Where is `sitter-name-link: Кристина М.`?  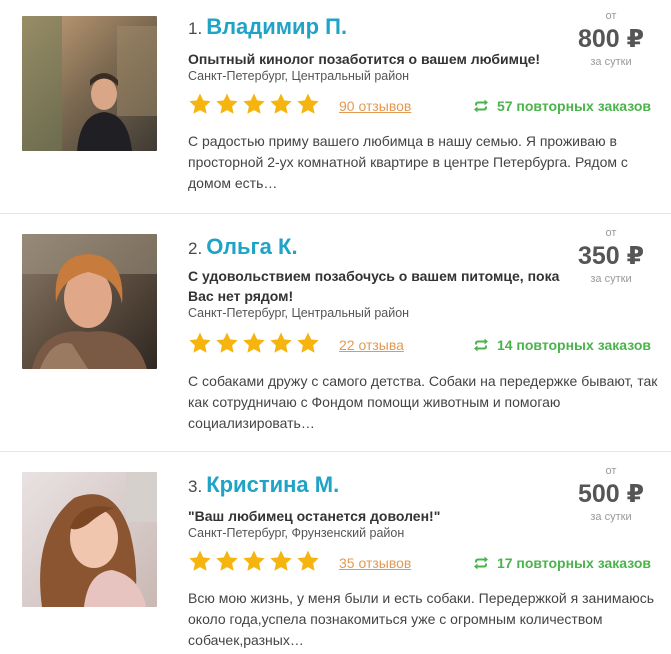
sitter-name-link: Кристина М. is located at coordinates (272, 485).